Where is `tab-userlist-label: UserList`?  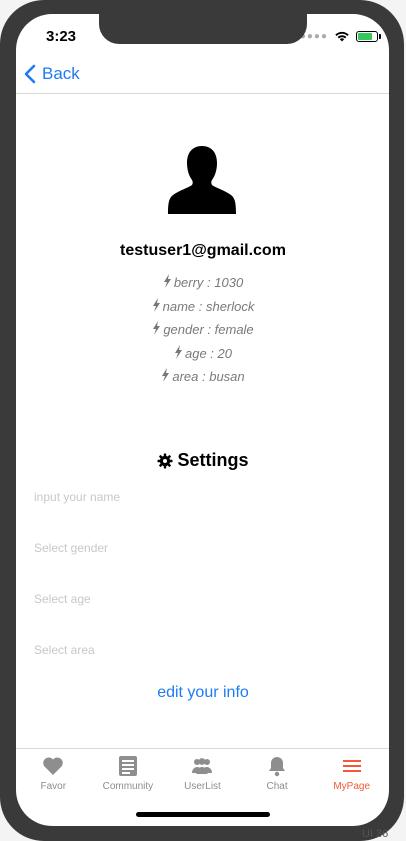 tab-userlist-label: UserList is located at coordinates (202, 786).